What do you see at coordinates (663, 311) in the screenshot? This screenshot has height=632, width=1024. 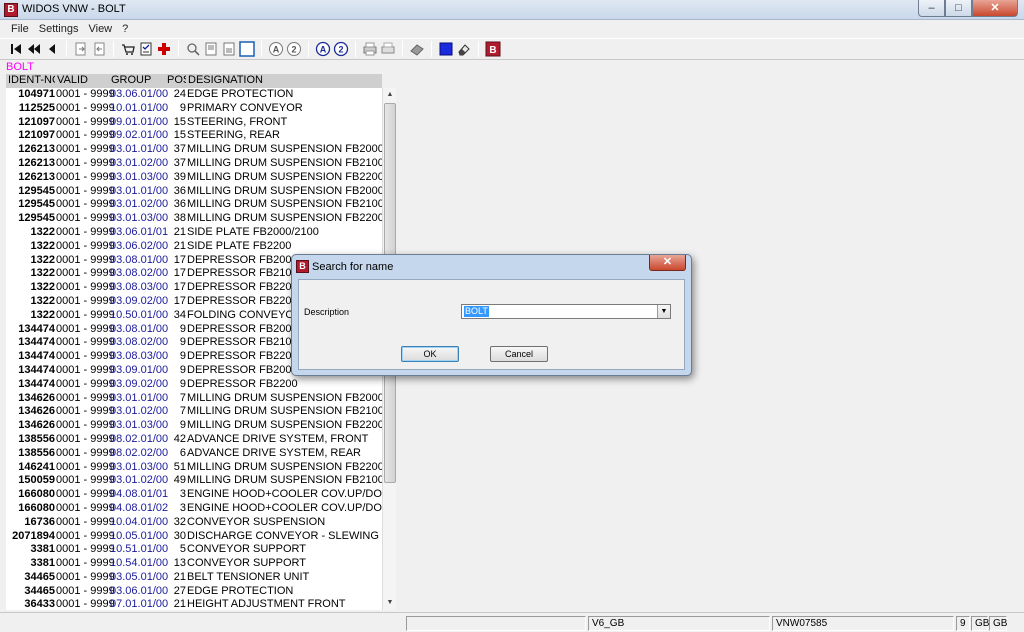 I see `chevron-down-icon: ▼` at bounding box center [663, 311].